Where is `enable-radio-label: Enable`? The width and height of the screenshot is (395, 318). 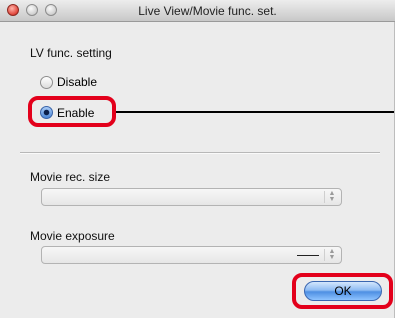
enable-radio-label: Enable is located at coordinates (75, 113).